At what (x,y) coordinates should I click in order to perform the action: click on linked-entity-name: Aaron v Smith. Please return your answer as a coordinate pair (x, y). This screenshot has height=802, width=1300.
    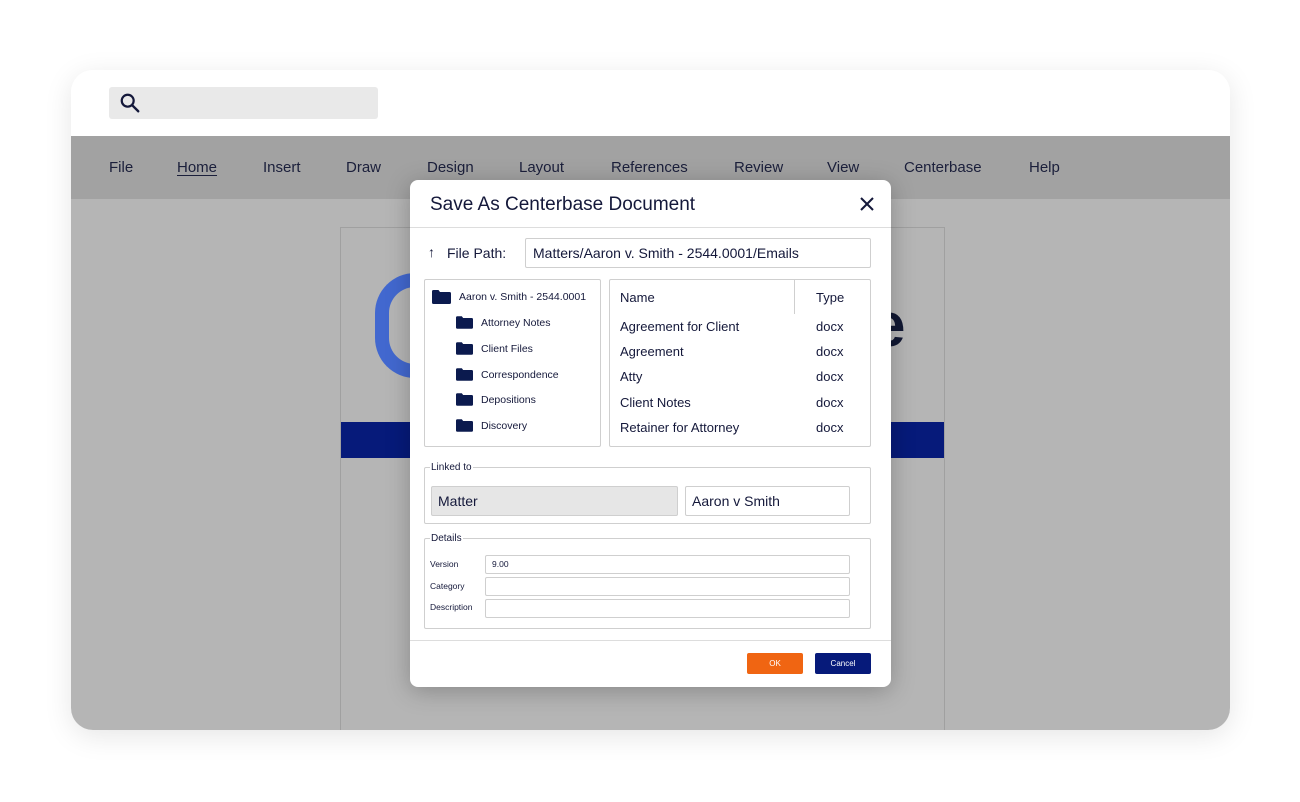
    Looking at the image, I should click on (767, 501).